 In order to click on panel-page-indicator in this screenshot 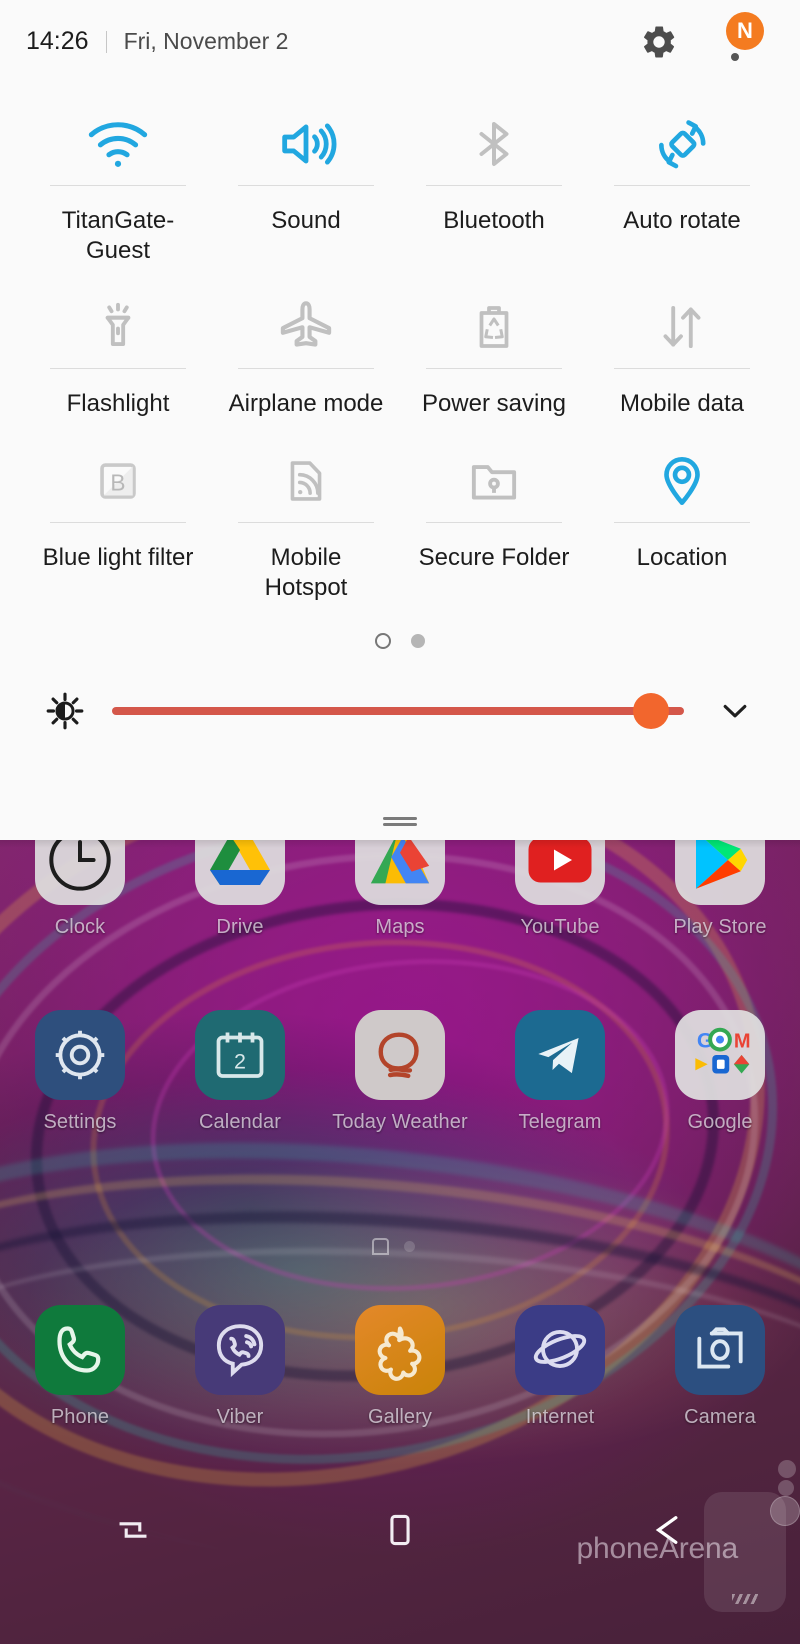, I will do `click(400, 641)`.